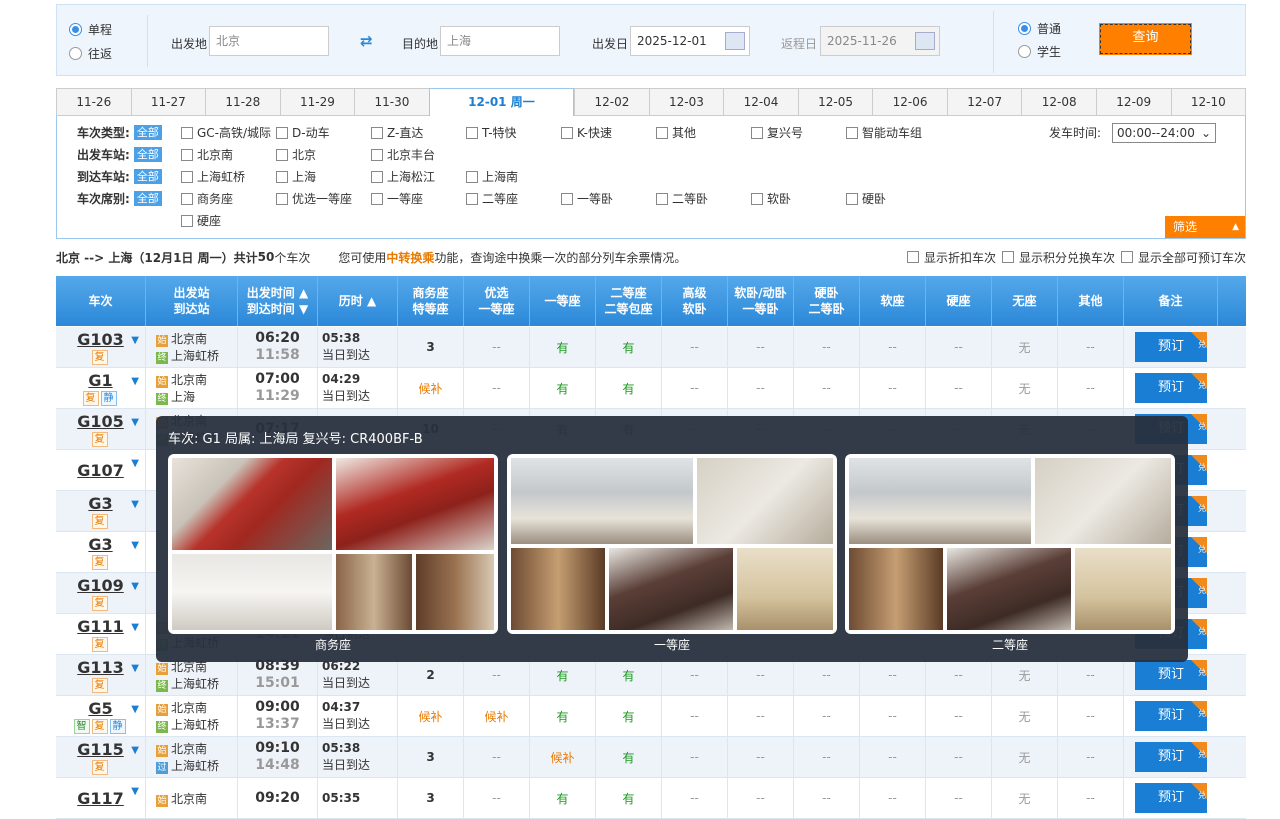 The image size is (1280, 819). Describe the element at coordinates (1058, 102) in the screenshot. I see `date-tab: 12-08` at that location.